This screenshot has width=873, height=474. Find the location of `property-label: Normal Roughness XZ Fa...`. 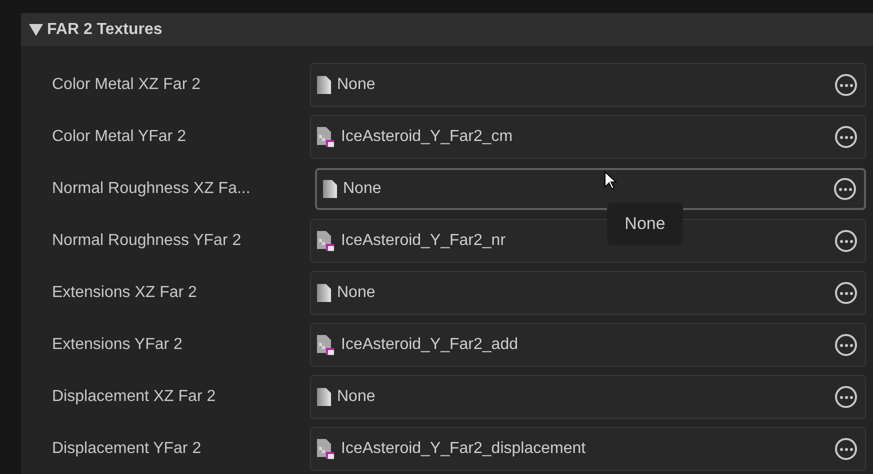

property-label: Normal Roughness XZ Fa... is located at coordinates (151, 189).